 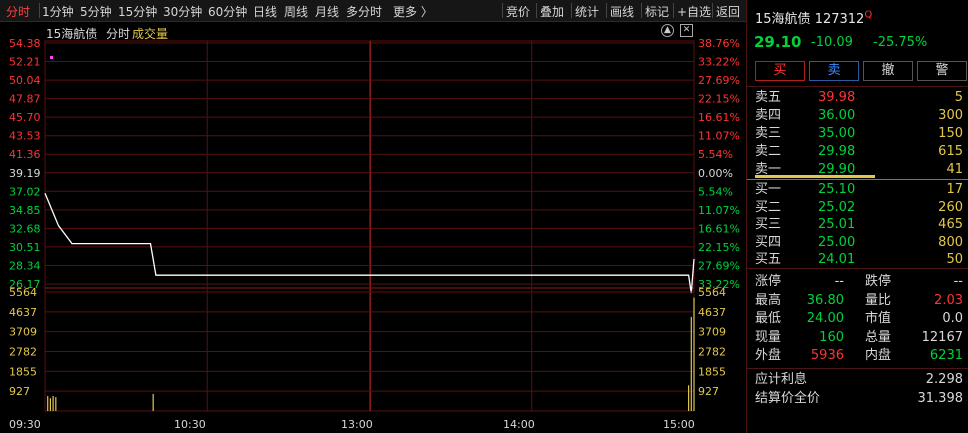 What do you see at coordinates (18, 11) in the screenshot?
I see `period-tab: 分时` at bounding box center [18, 11].